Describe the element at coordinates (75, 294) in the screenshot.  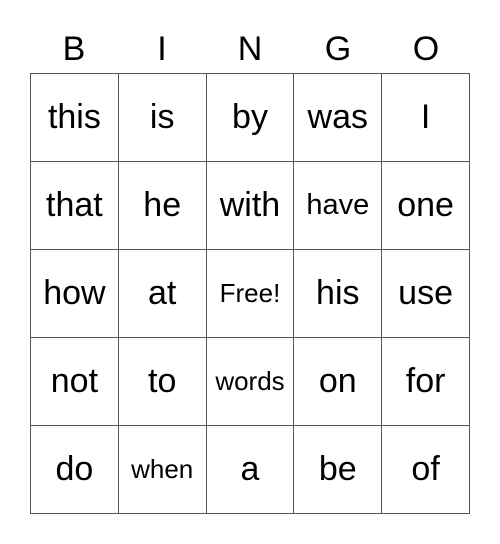
I see `bingo-cell: how` at that location.